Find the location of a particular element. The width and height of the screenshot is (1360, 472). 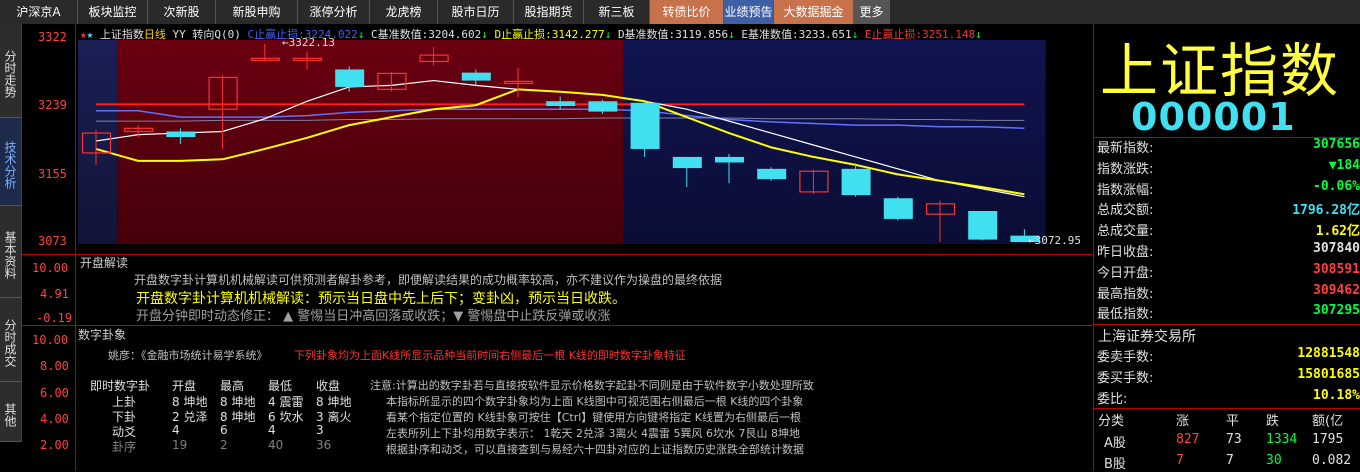

nav-tab: 业绩预告 is located at coordinates (749, 12).